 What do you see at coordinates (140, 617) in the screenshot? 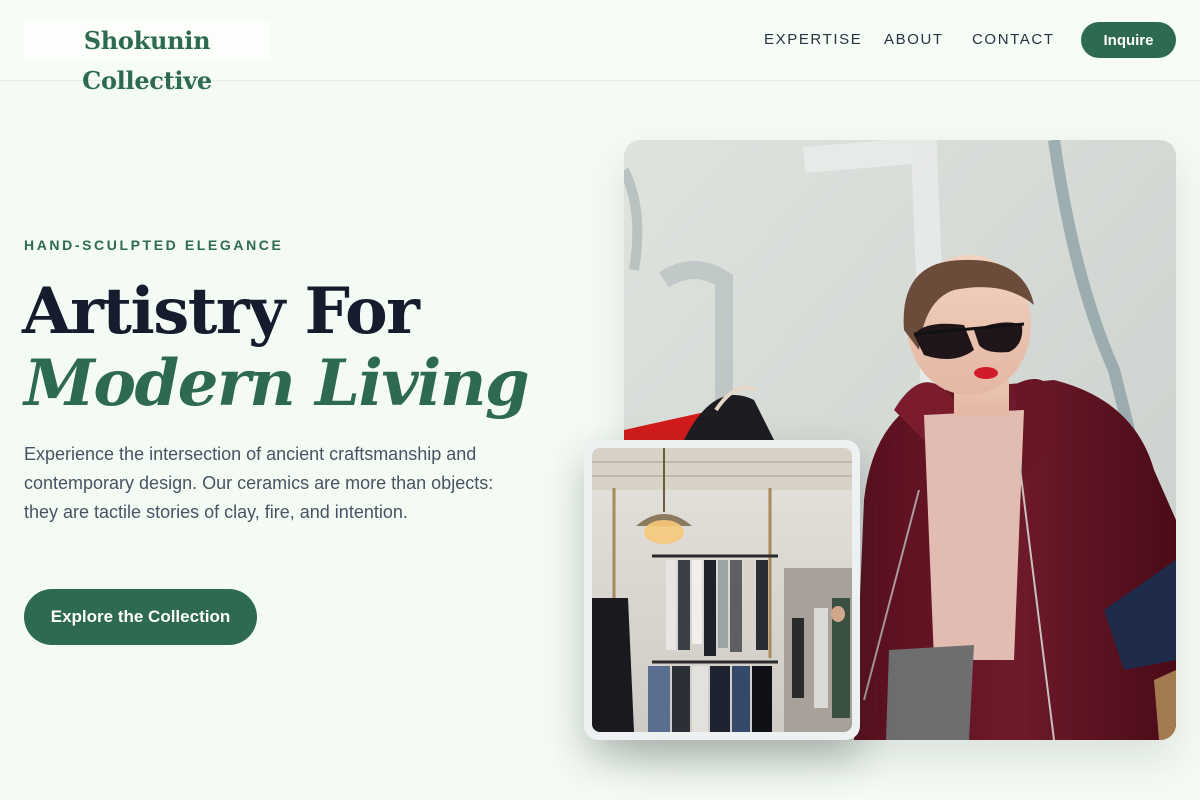
I see `explore-collection-button: Explore the Collection` at bounding box center [140, 617].